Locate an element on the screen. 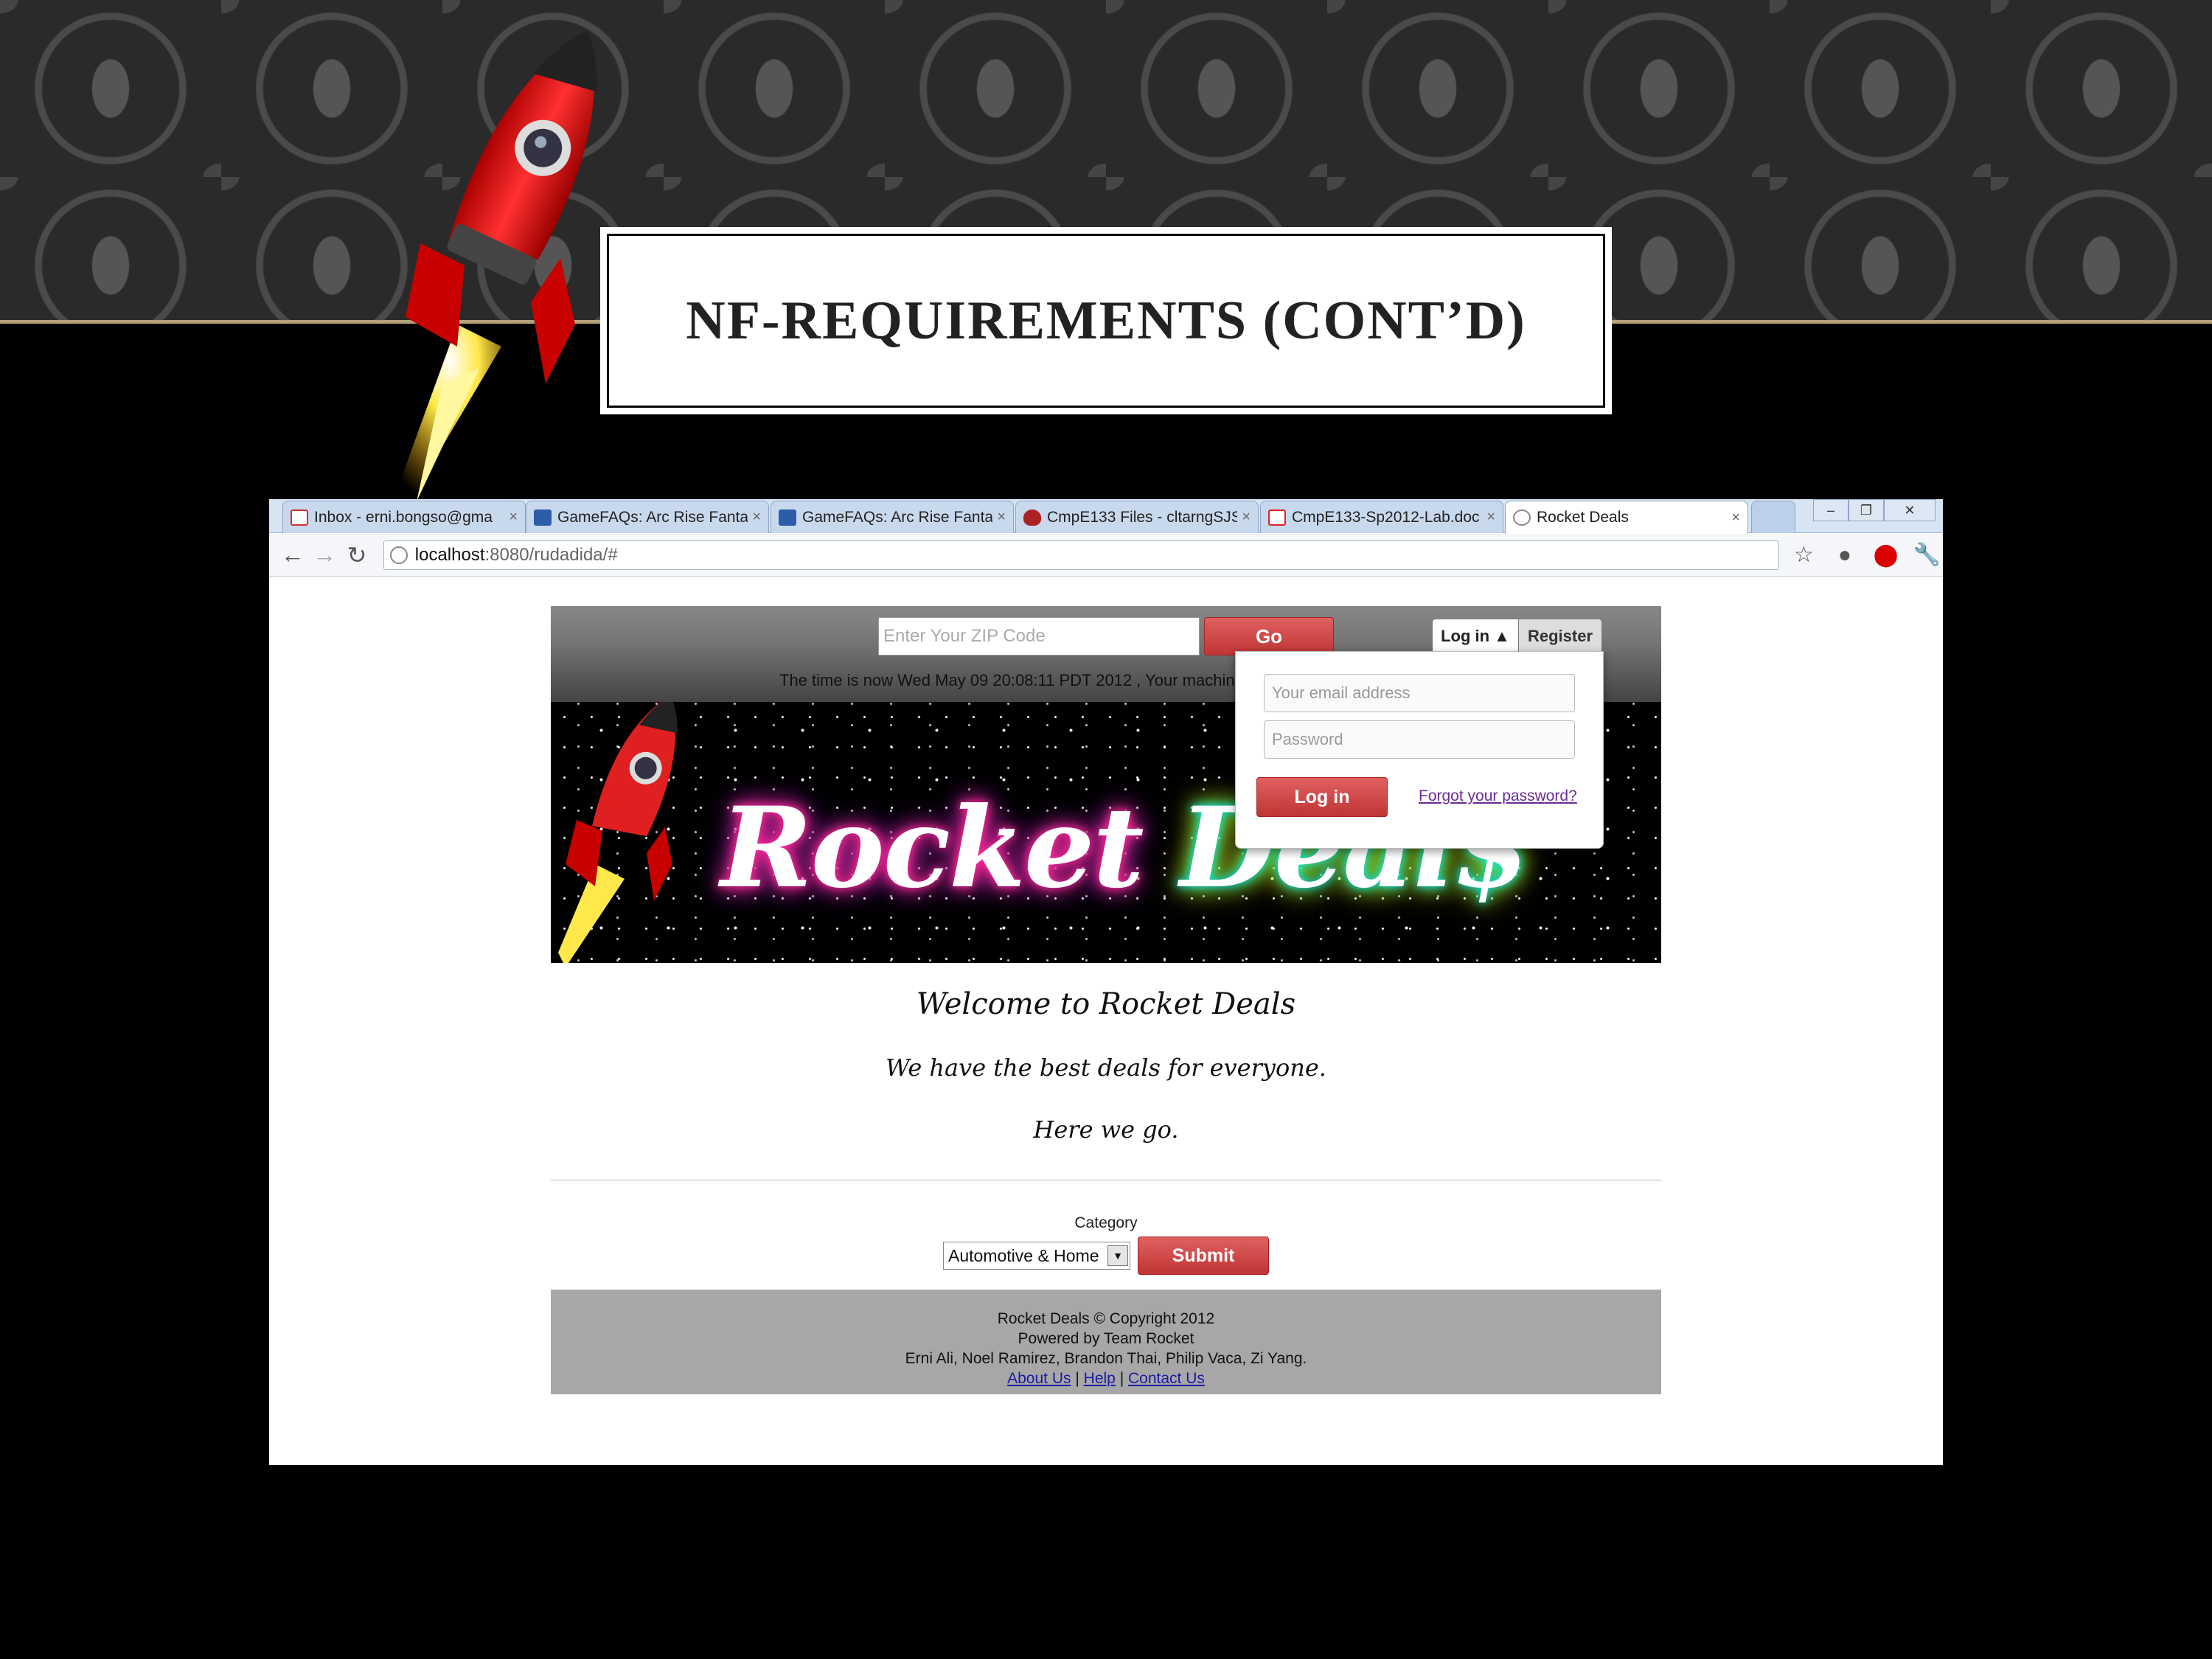 This screenshot has width=2212, height=1659. url-host: localhost is located at coordinates (449, 554).